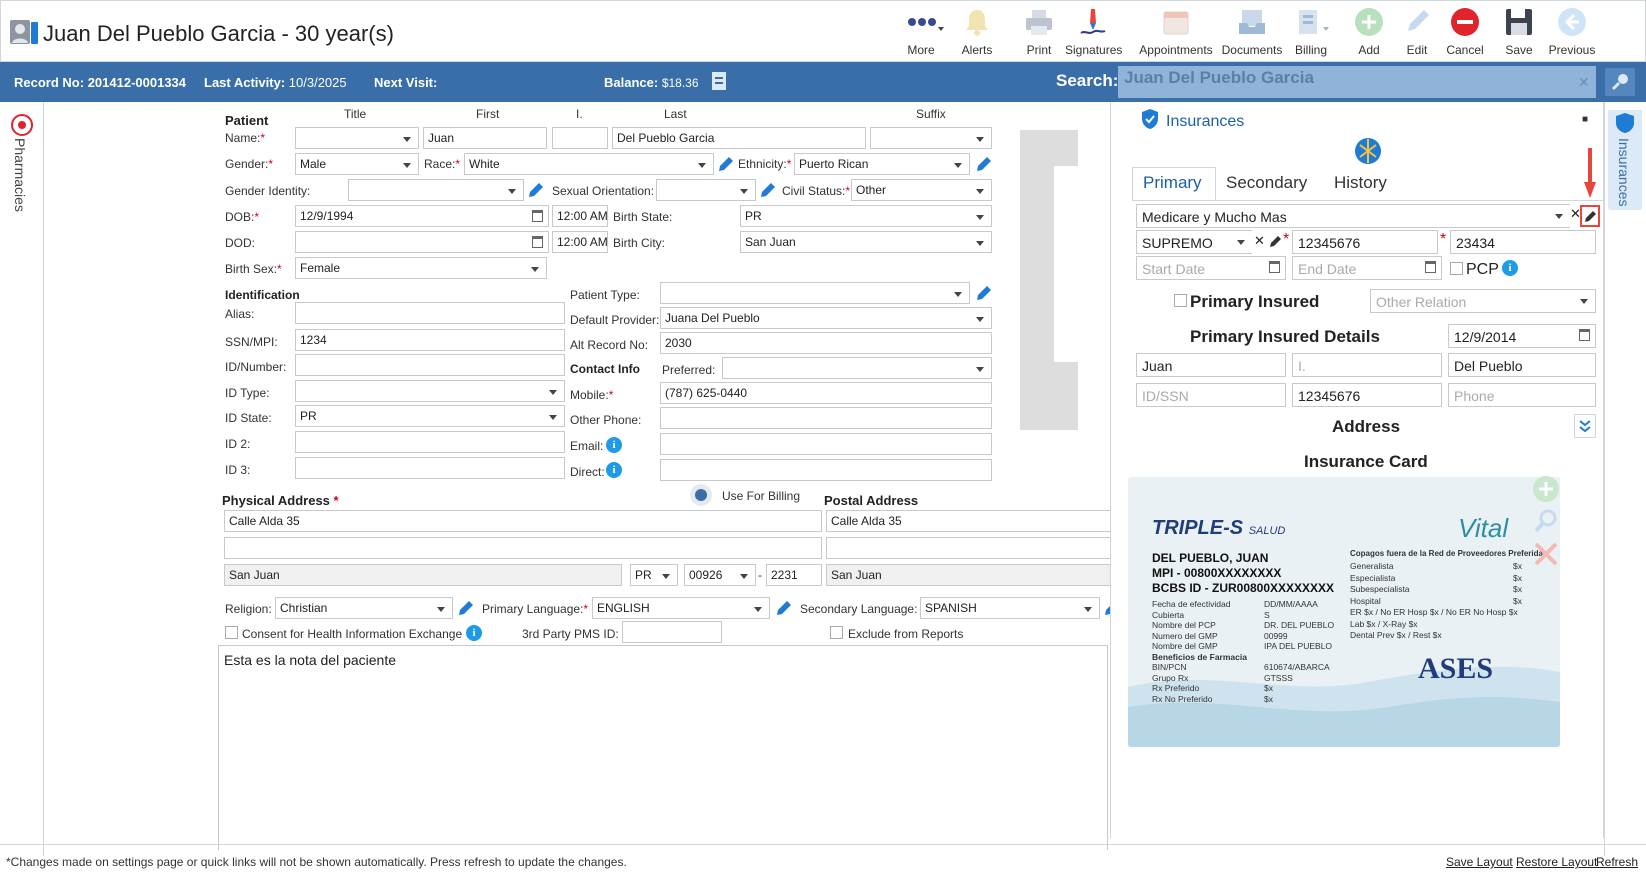 This screenshot has width=1646, height=881. I want to click on race-edit-pencil-icon, so click(726, 164).